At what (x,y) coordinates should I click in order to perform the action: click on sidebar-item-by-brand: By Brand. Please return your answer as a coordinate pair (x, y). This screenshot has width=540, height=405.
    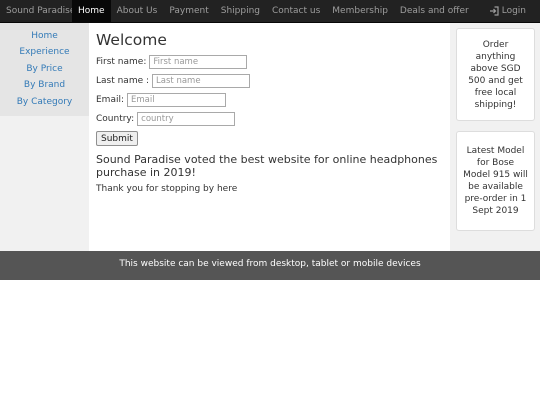
    Looking at the image, I should click on (44, 85).